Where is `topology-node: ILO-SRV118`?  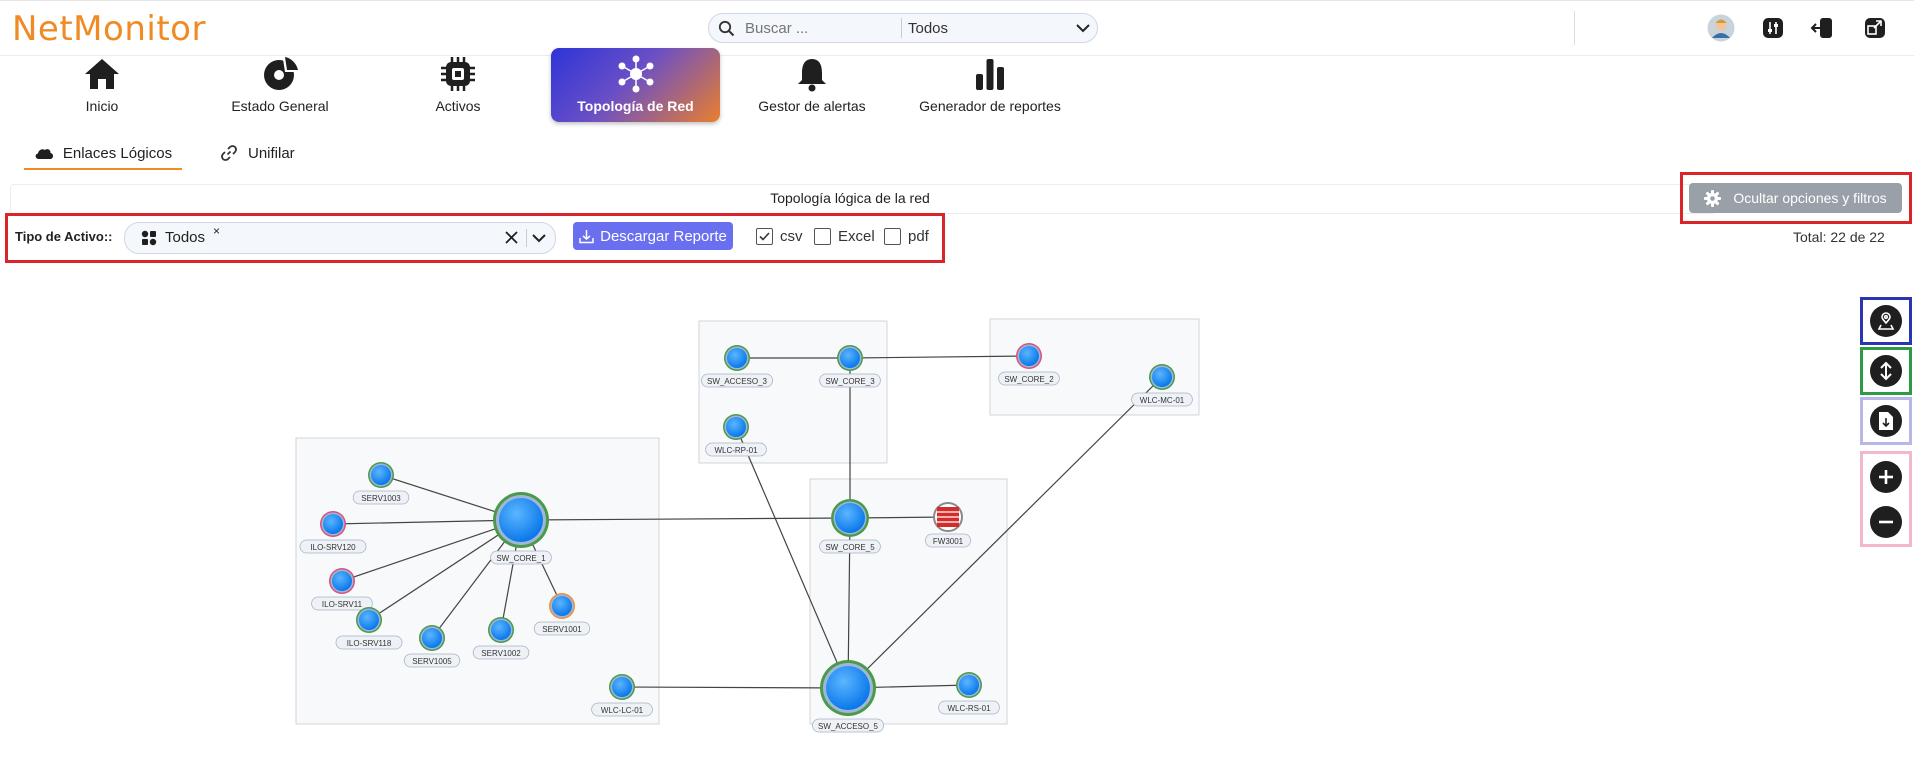
topology-node: ILO-SRV118 is located at coordinates (369, 628).